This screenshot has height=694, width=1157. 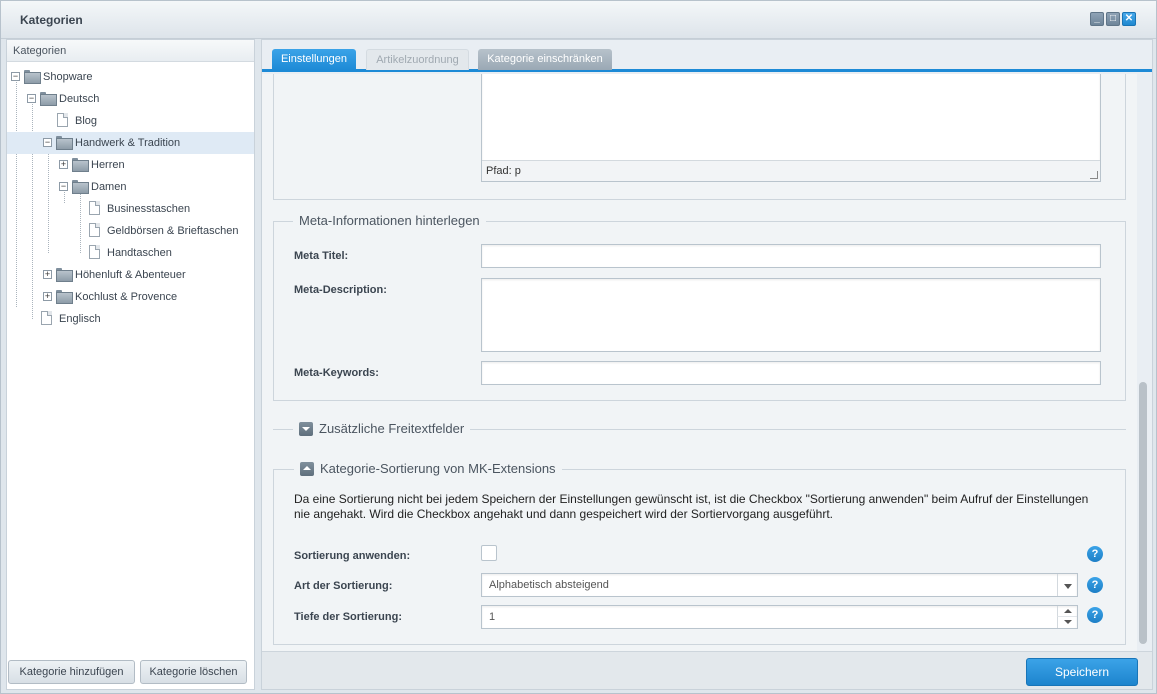 I want to click on resize-grip-icon, so click(x=1094, y=175).